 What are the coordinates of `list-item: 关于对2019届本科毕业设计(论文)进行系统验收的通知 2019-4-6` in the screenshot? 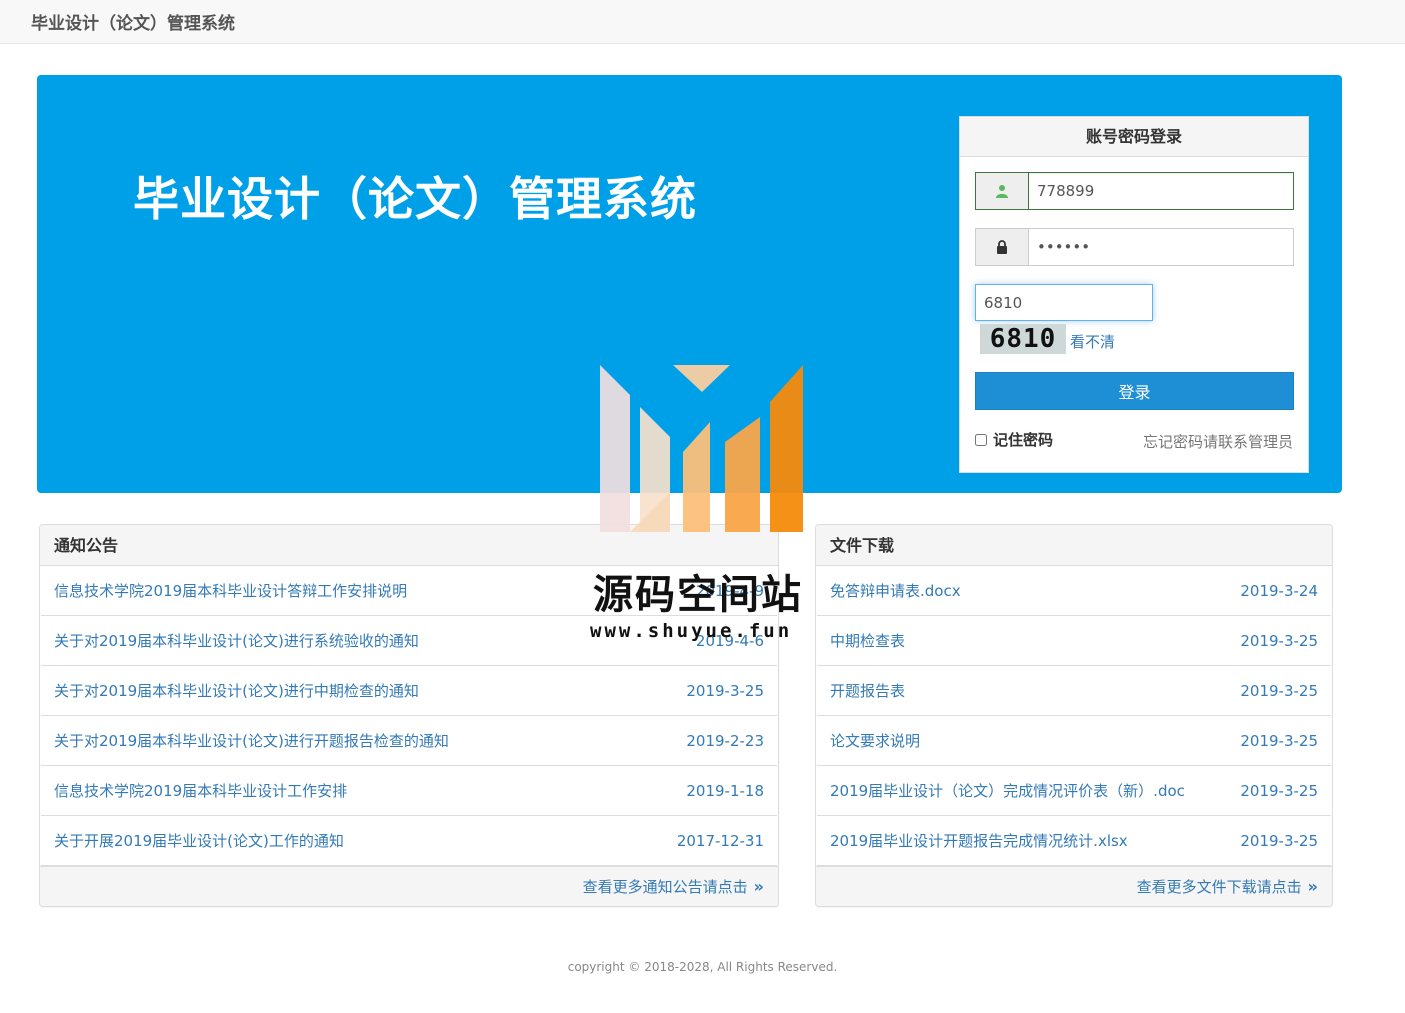 It's located at (409, 641).